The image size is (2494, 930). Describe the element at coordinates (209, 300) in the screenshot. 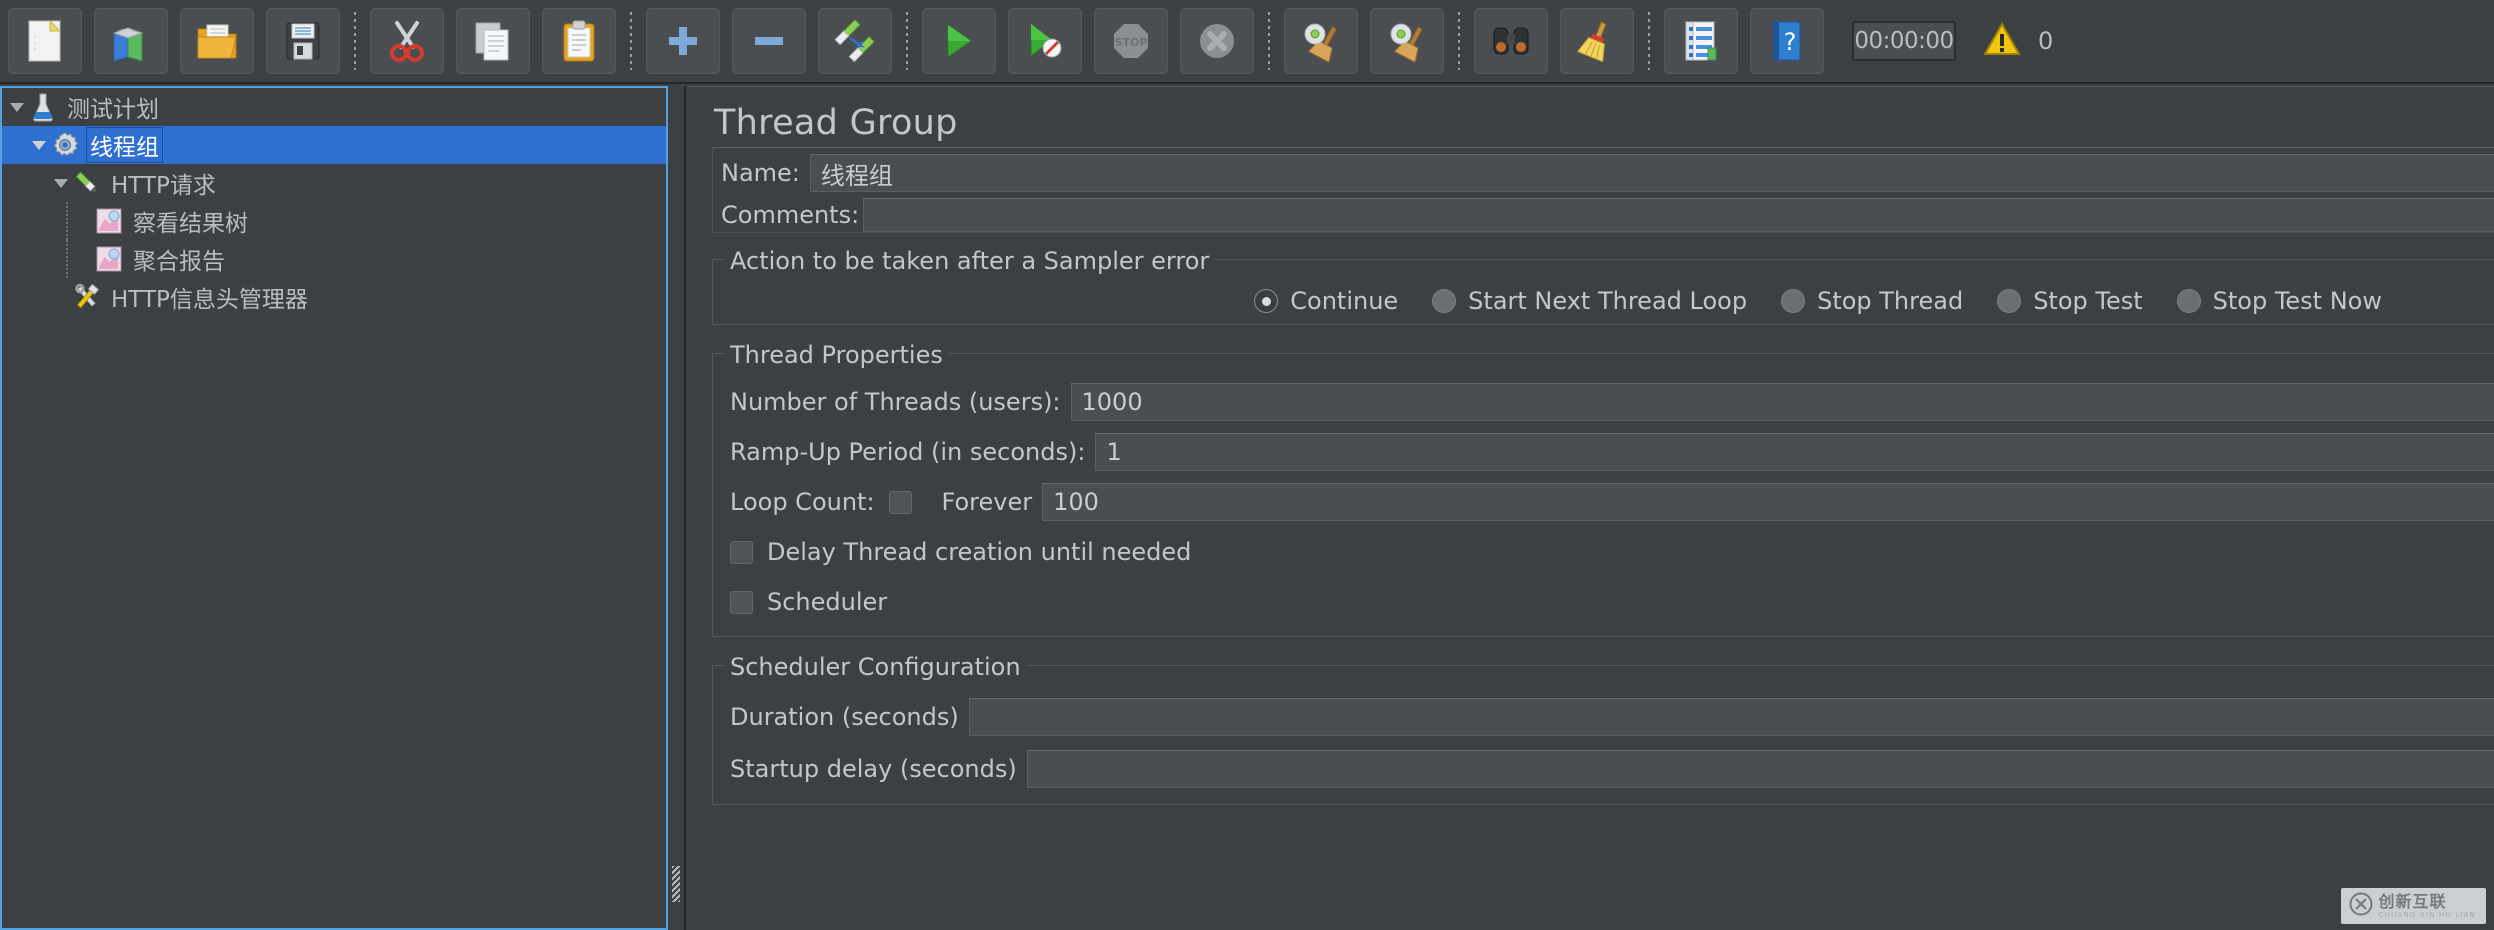

I see `tree-node-label: HTTP信息头管理器` at that location.